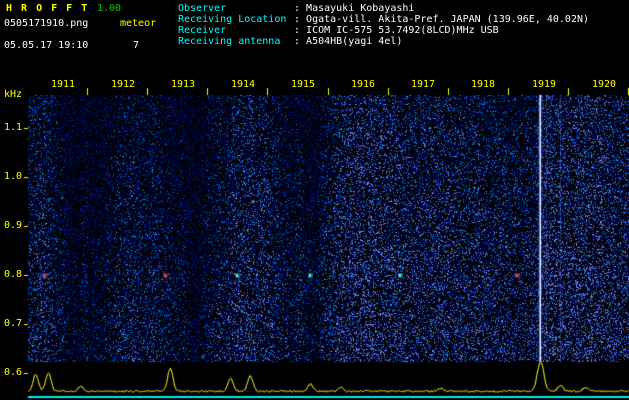 The width and height of the screenshot is (629, 400). Describe the element at coordinates (183, 84) in the screenshot. I see `x-tick-label: 1913` at that location.